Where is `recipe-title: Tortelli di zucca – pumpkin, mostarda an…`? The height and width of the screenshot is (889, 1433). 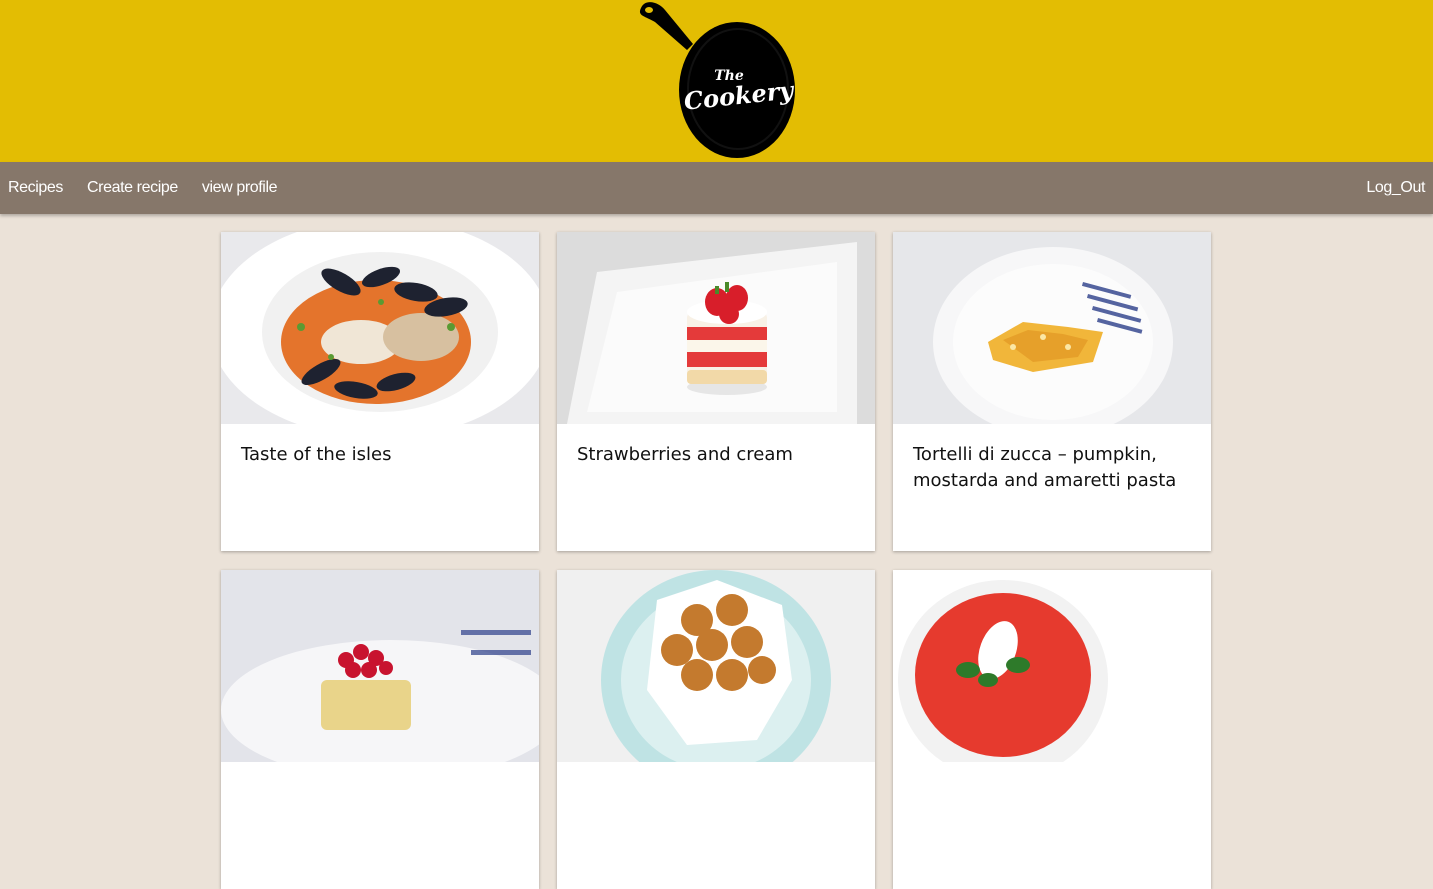 recipe-title: Tortelli di zucca – pumpkin, mostarda an… is located at coordinates (1052, 459).